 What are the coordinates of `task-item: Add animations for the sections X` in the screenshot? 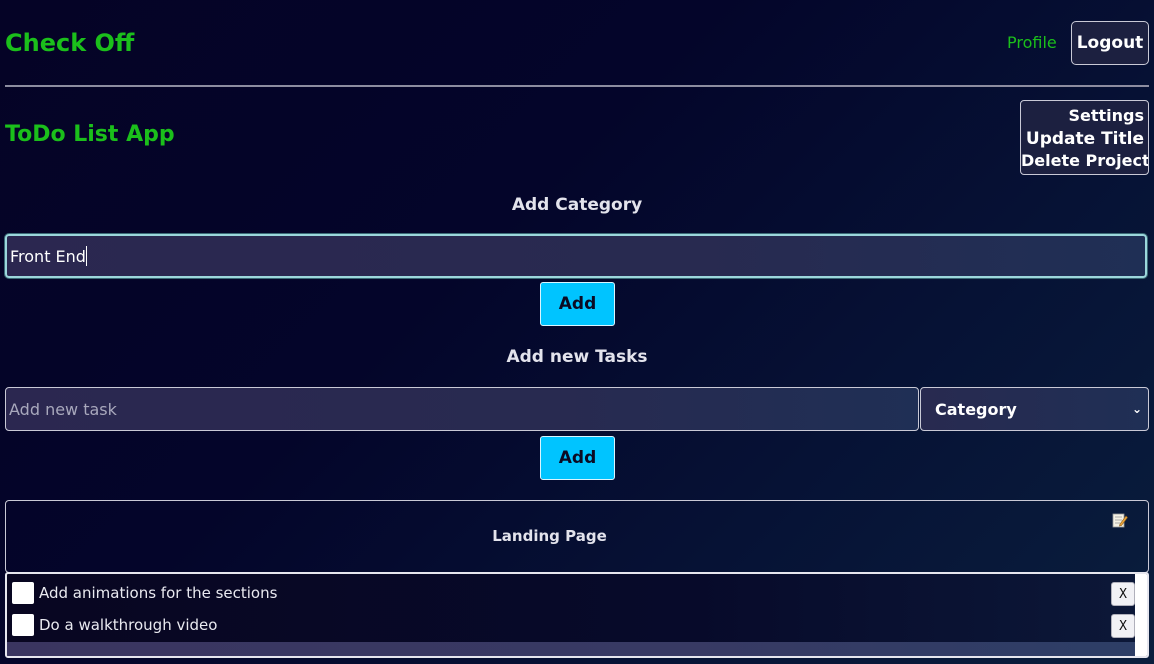 It's located at (573, 594).